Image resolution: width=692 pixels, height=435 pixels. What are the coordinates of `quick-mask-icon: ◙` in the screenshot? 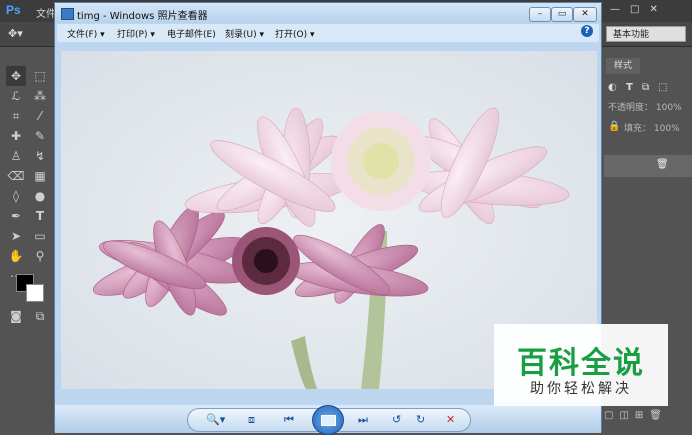 It's located at (16, 316).